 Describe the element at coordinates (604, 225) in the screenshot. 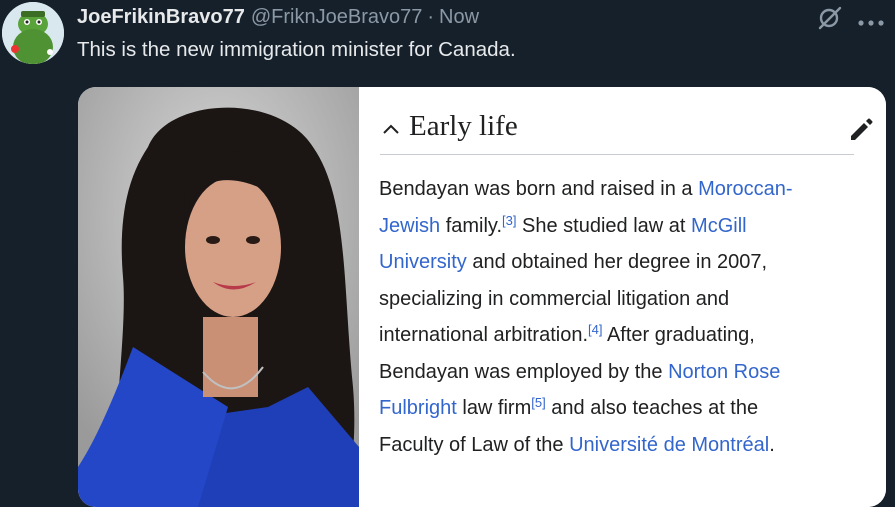

I see `paragraph-text: She studied law at` at that location.